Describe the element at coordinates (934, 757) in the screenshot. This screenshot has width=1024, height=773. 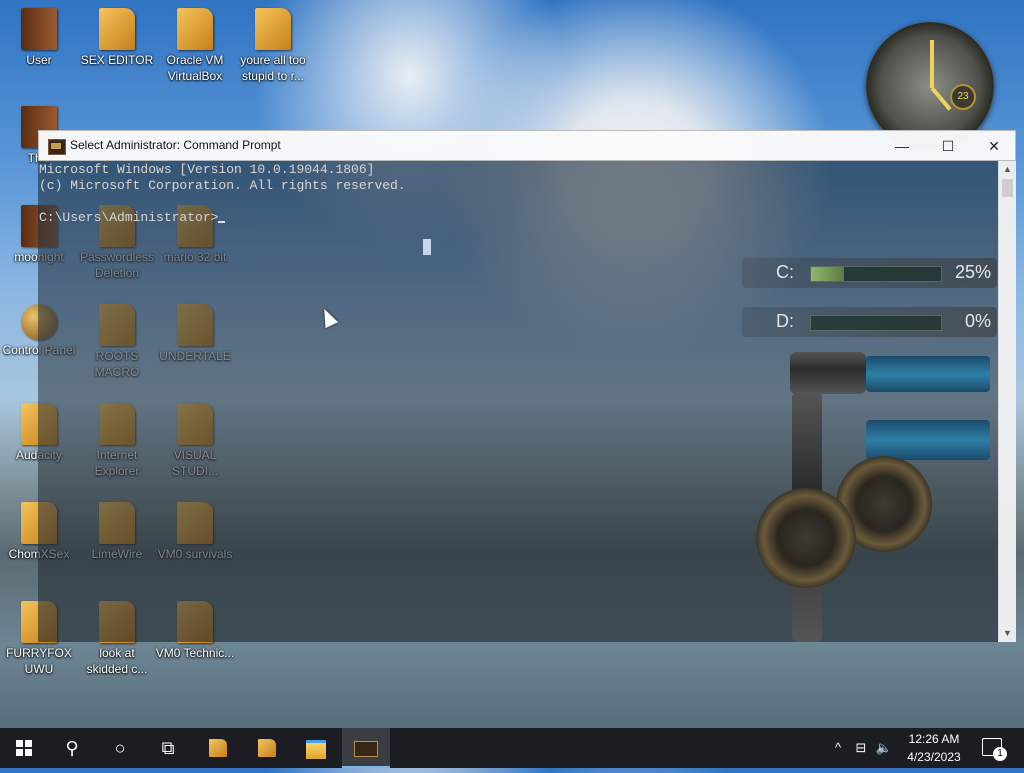
I see `clock-date: 4/23/2023` at that location.